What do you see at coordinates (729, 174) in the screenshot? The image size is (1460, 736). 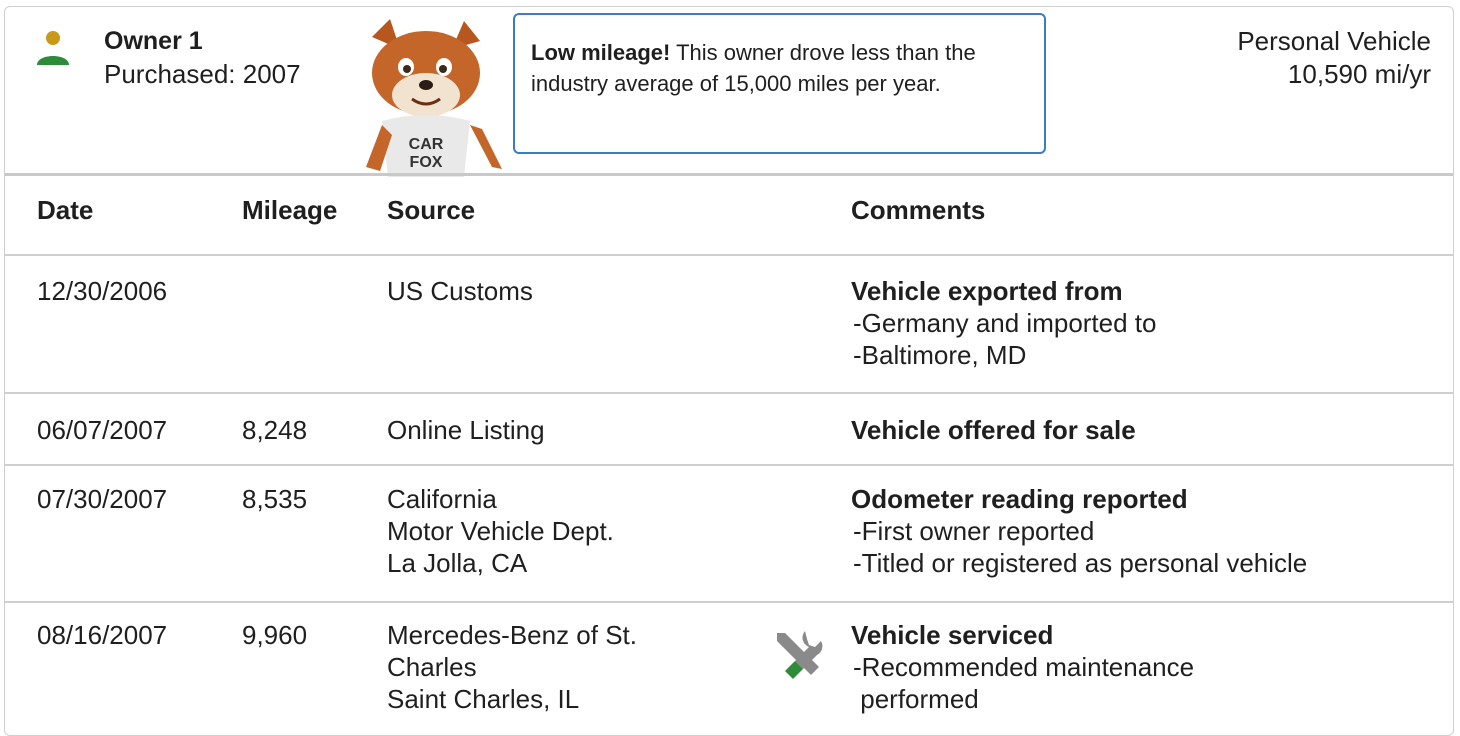 I see `header-divider` at bounding box center [729, 174].